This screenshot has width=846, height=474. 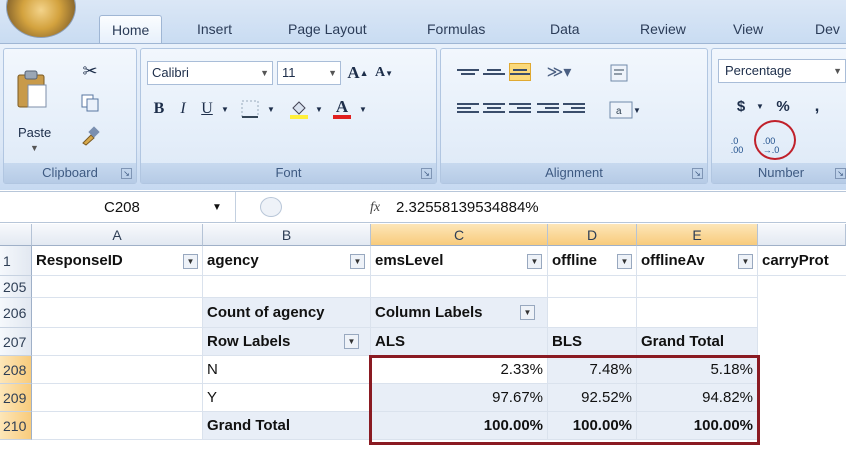 What do you see at coordinates (840, 173) in the screenshot?
I see `number-launcher-icon: ↘` at bounding box center [840, 173].